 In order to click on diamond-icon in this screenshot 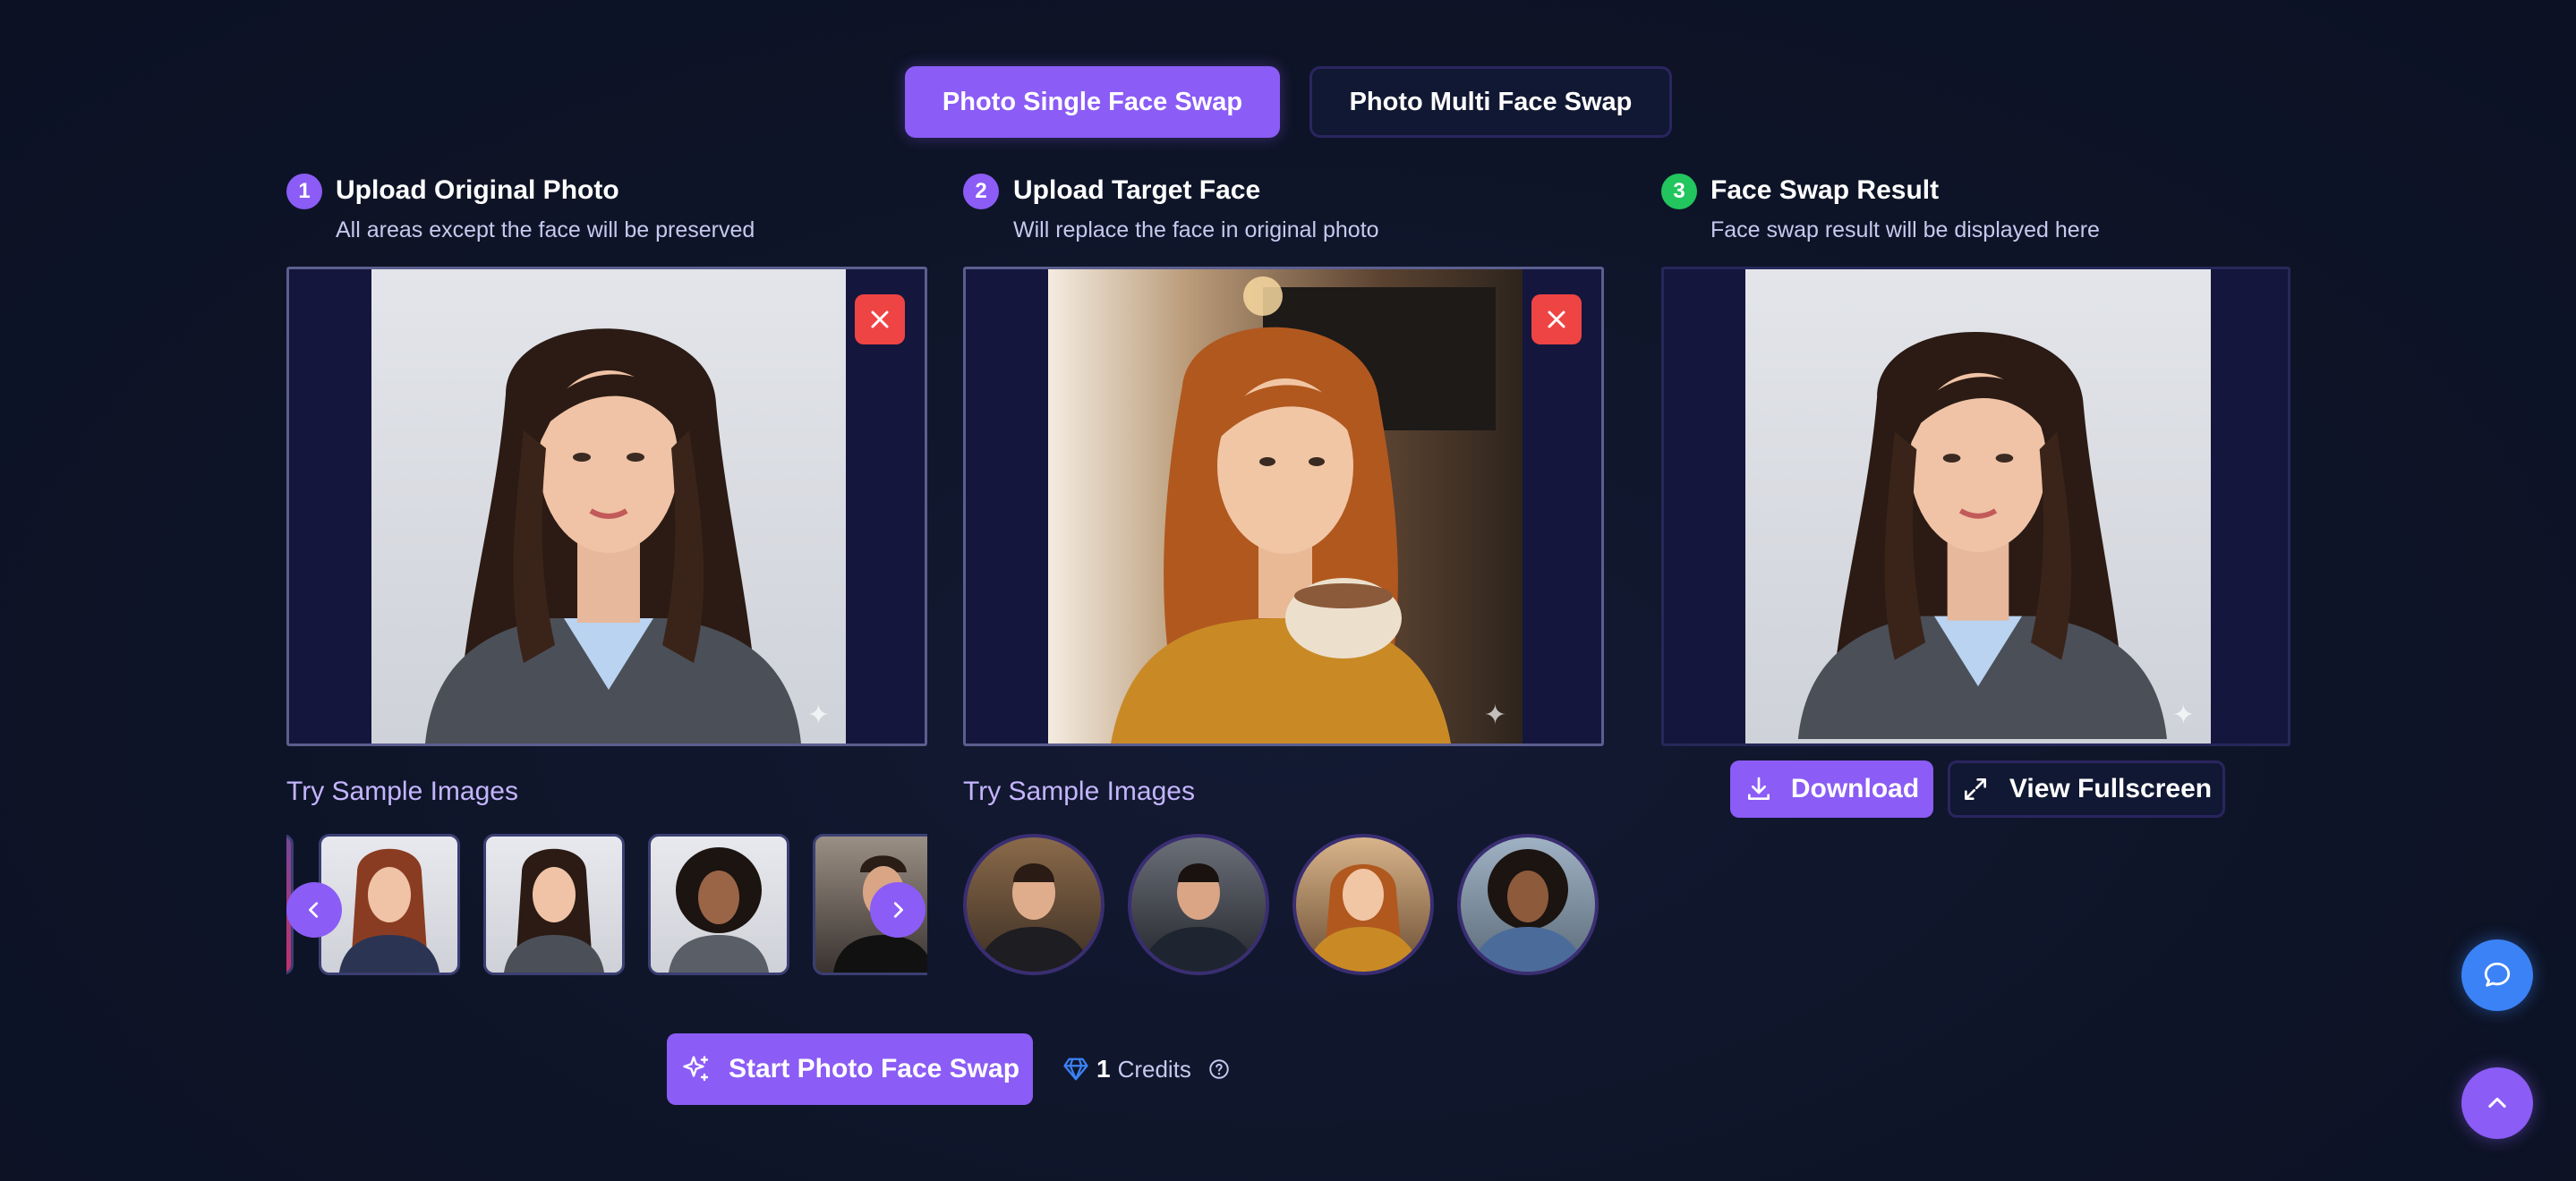, I will do `click(1075, 1069)`.